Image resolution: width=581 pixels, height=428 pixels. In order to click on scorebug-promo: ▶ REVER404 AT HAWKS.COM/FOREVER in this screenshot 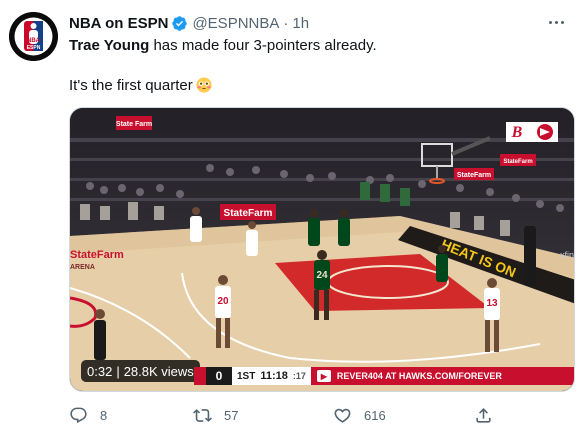, I will do `click(442, 376)`.